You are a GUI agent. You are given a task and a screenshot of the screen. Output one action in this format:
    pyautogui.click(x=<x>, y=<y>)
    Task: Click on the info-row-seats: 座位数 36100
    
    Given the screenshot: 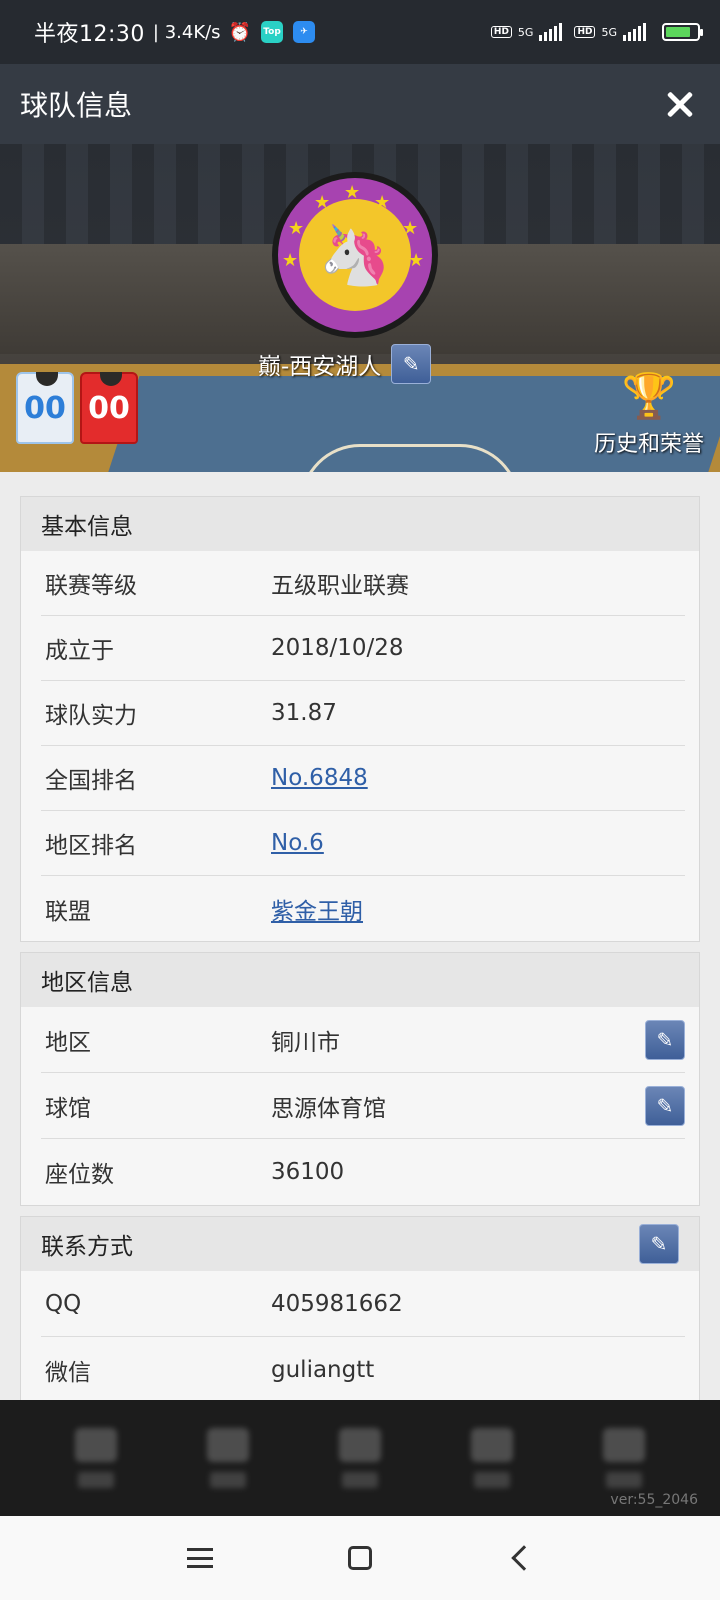 What is the action you would take?
    pyautogui.click(x=363, y=1172)
    